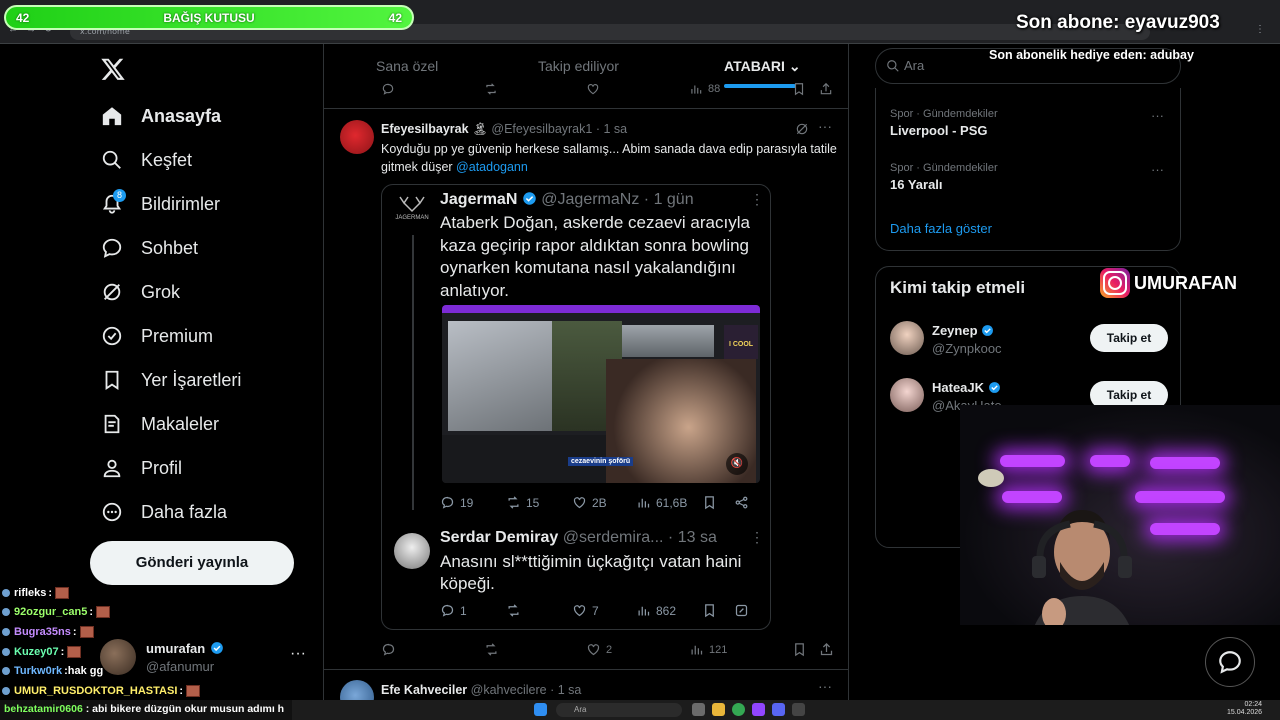  What do you see at coordinates (161, 291) in the screenshot?
I see `sidebar-item-label: Grok` at bounding box center [161, 291].